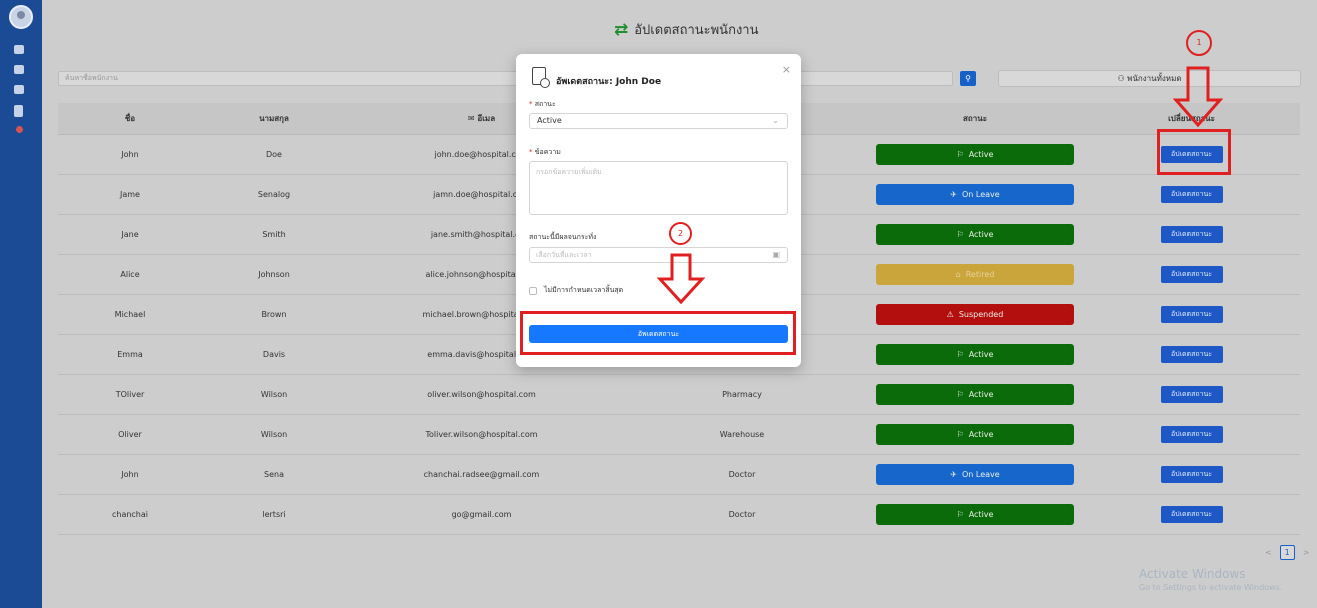 The width and height of the screenshot is (1317, 608). Describe the element at coordinates (130, 394) in the screenshot. I see `first-name-cell: TOliver` at that location.